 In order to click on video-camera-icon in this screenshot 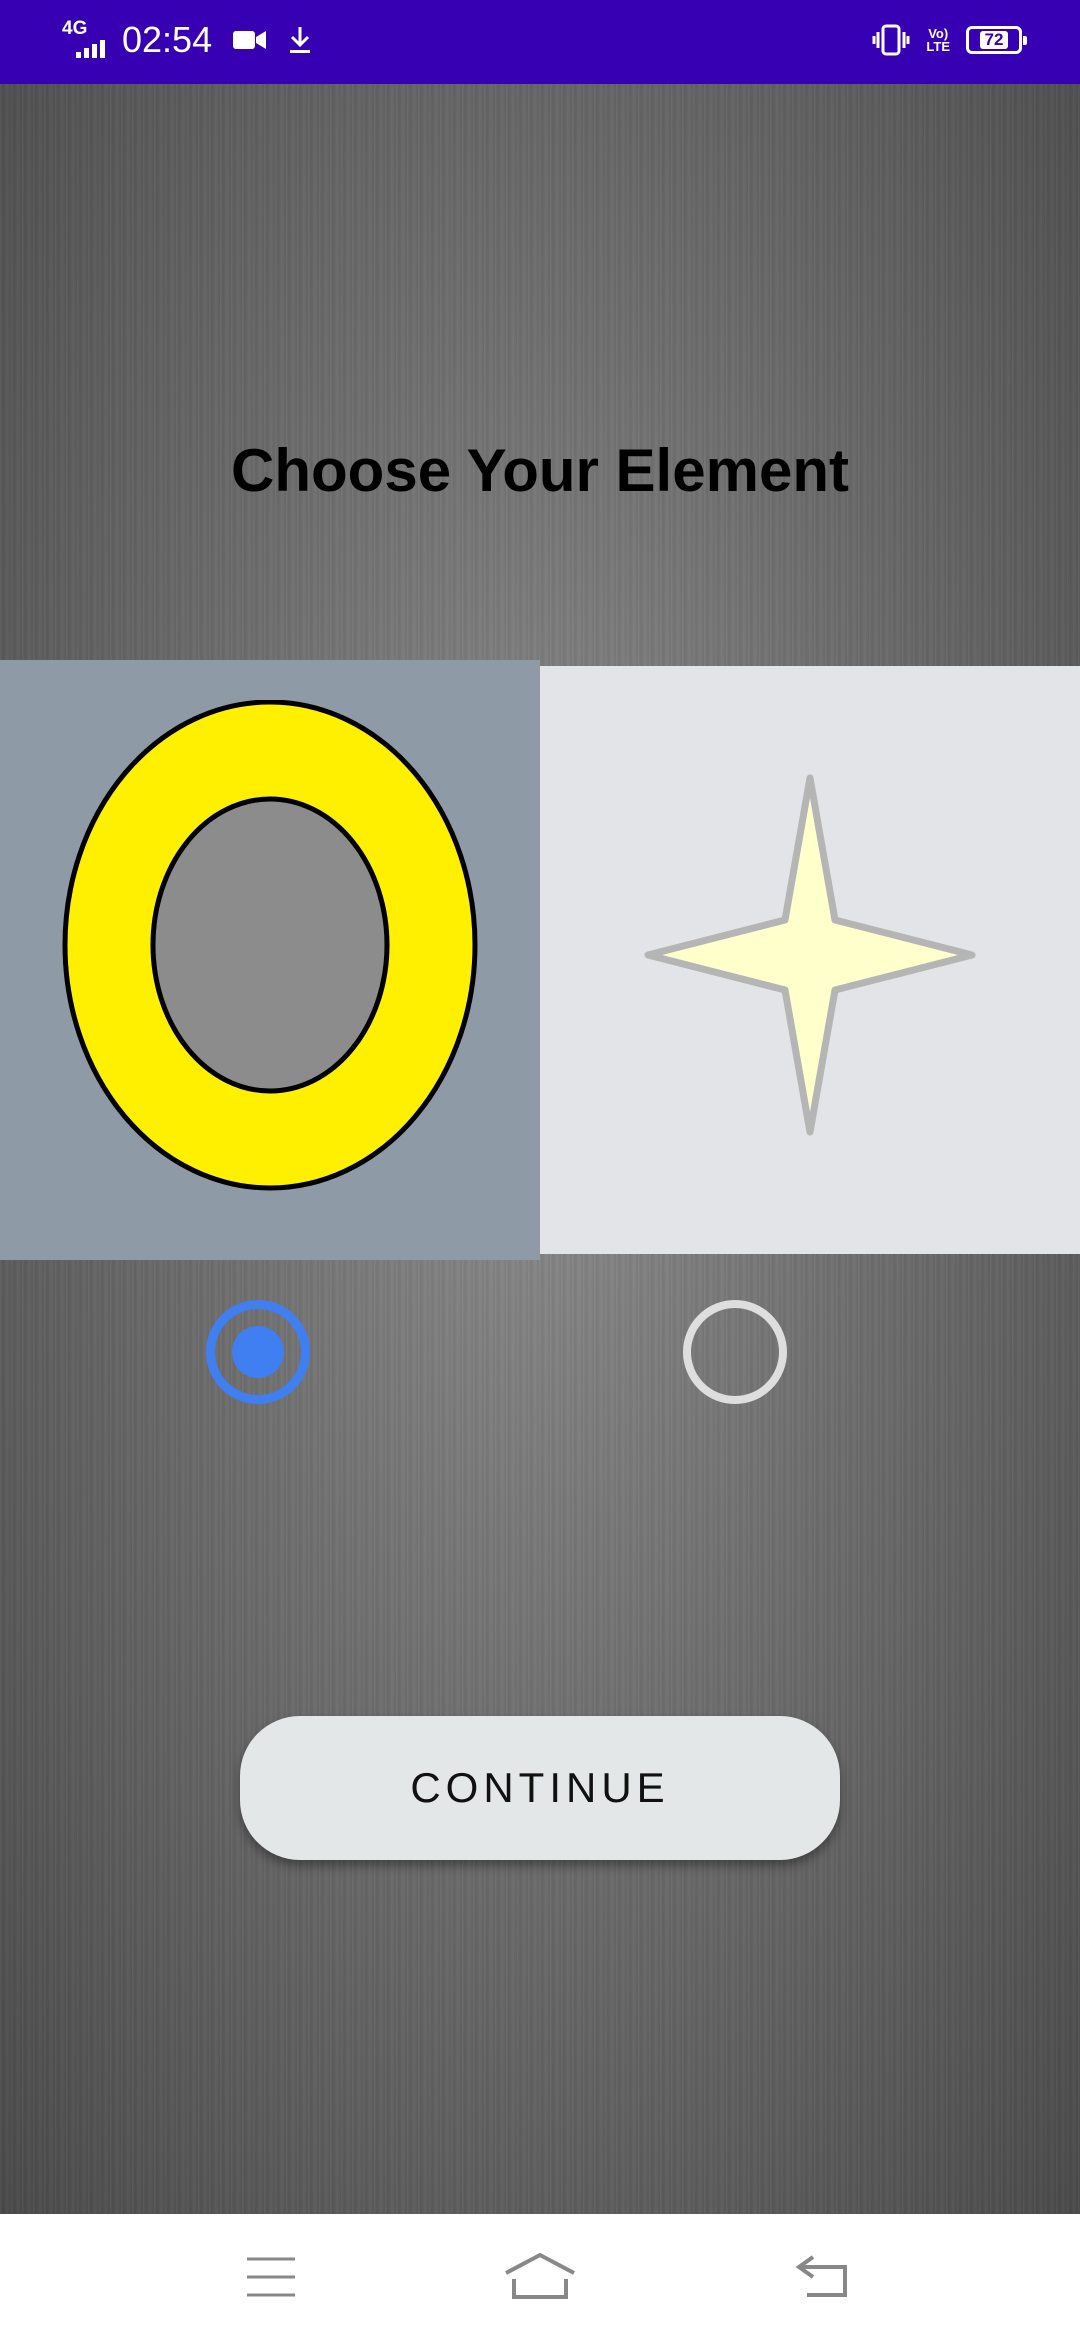, I will do `click(250, 40)`.